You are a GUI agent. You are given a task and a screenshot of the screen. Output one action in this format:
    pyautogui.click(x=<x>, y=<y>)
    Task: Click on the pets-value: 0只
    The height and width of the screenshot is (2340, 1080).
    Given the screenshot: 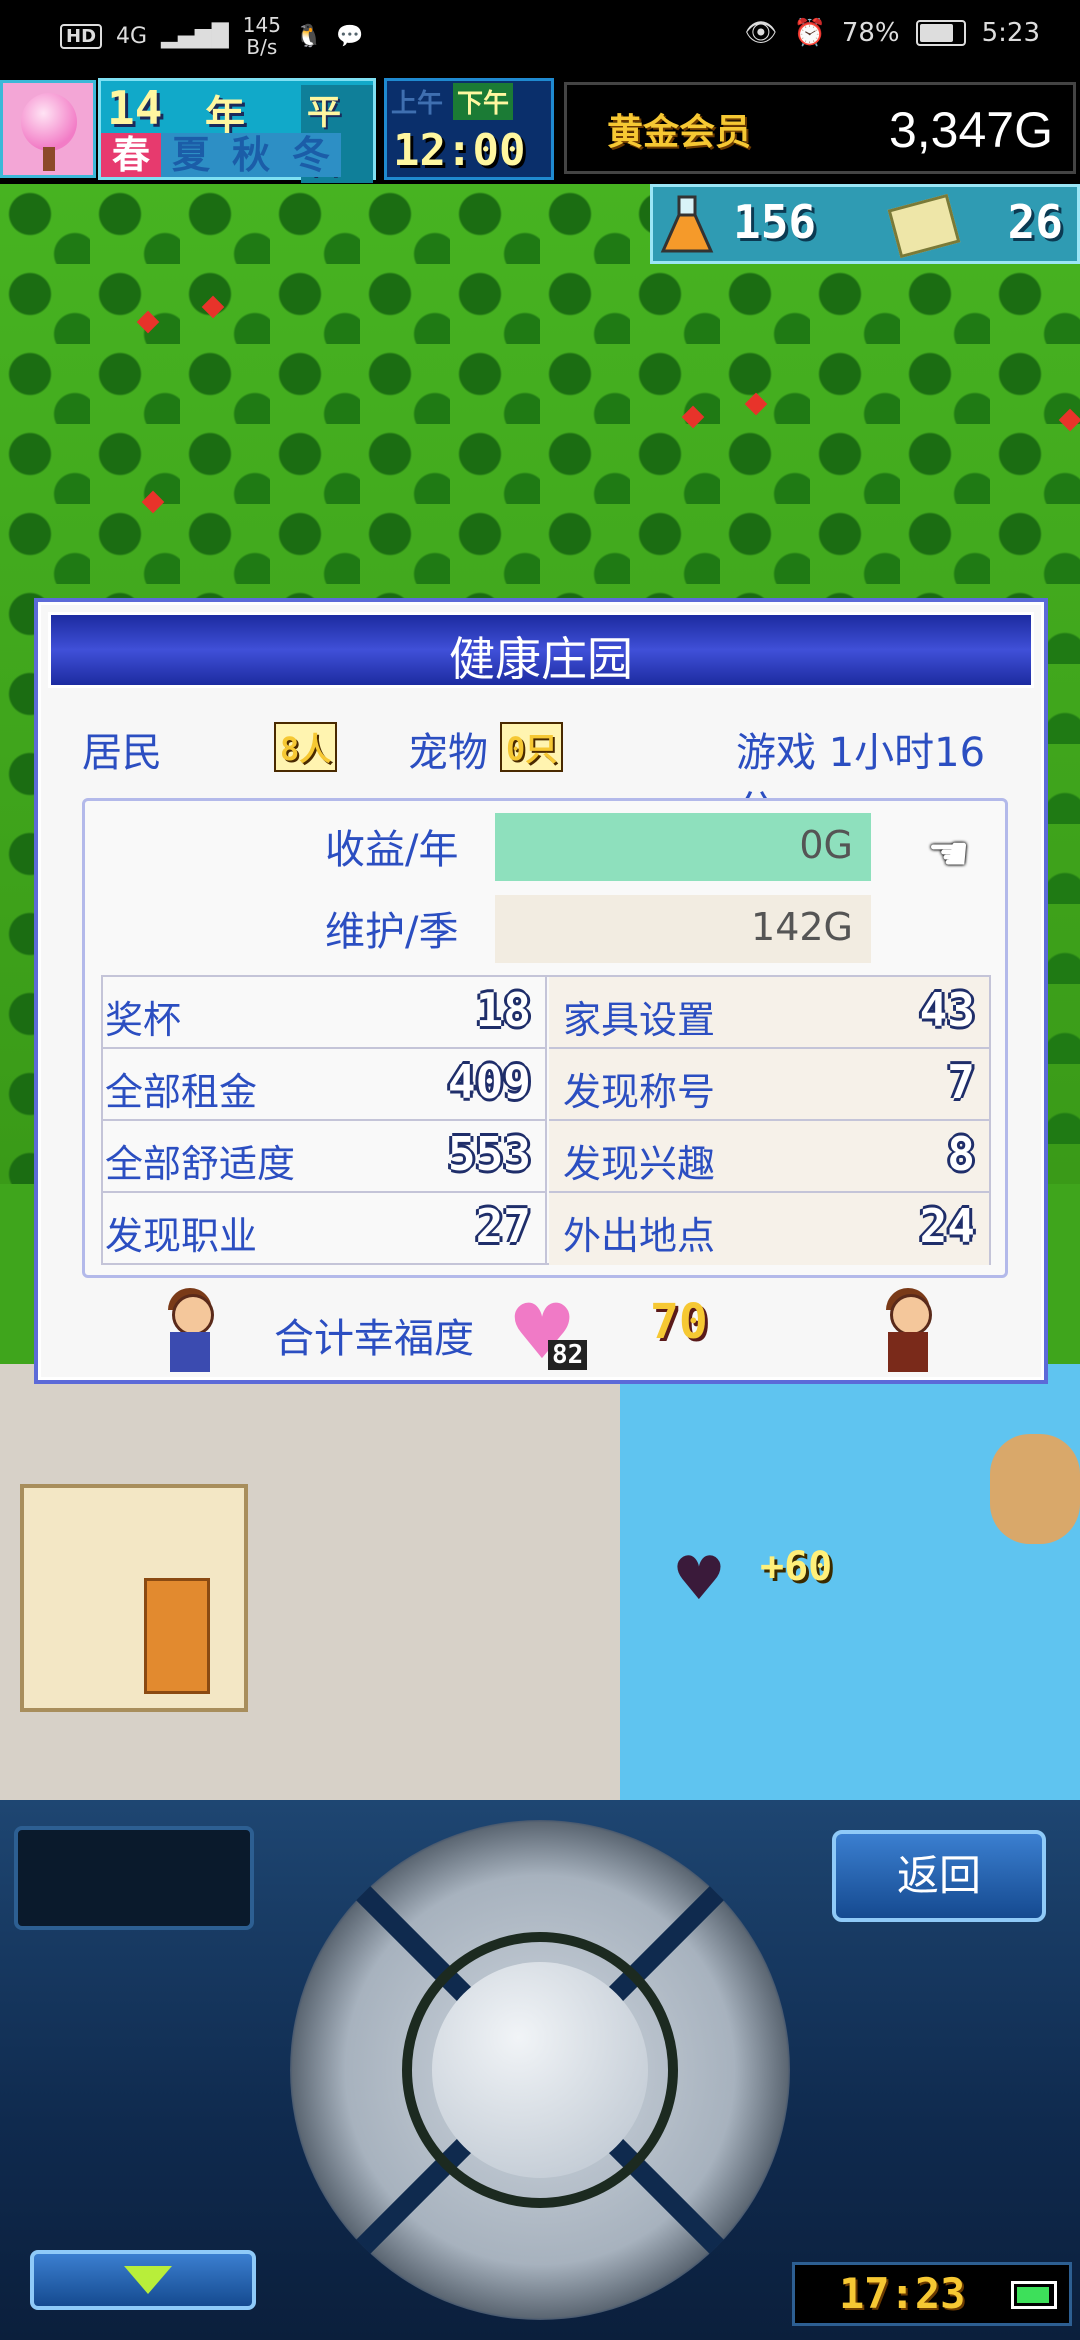 What is the action you would take?
    pyautogui.click(x=532, y=747)
    